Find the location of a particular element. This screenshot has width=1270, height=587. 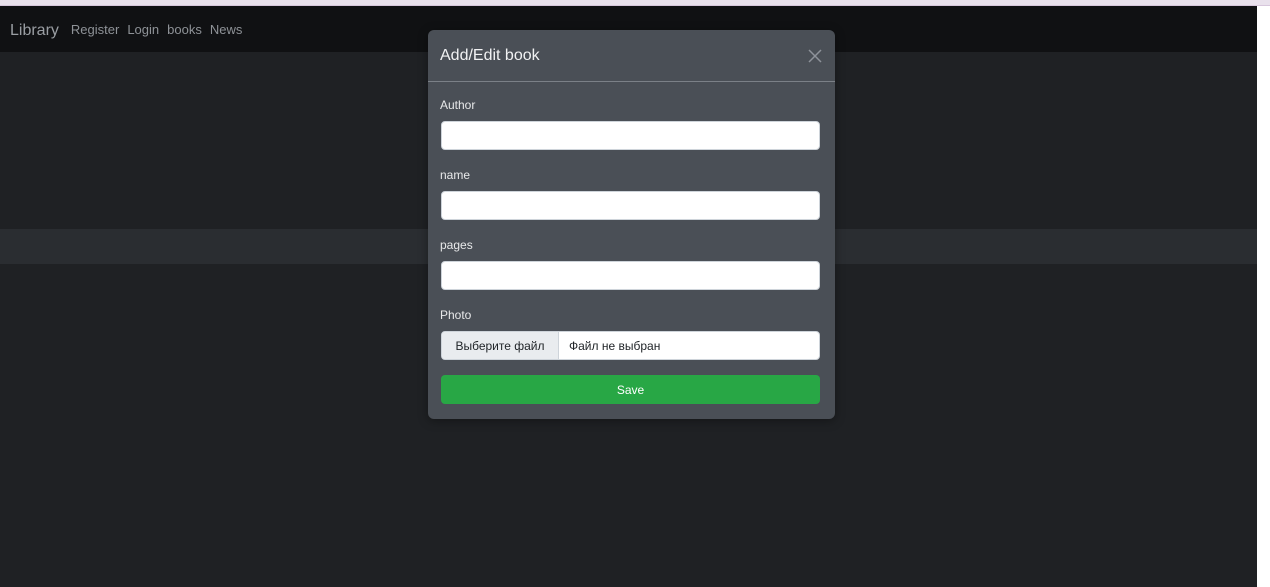

modal-title: Add/Edit book is located at coordinates (490, 55).